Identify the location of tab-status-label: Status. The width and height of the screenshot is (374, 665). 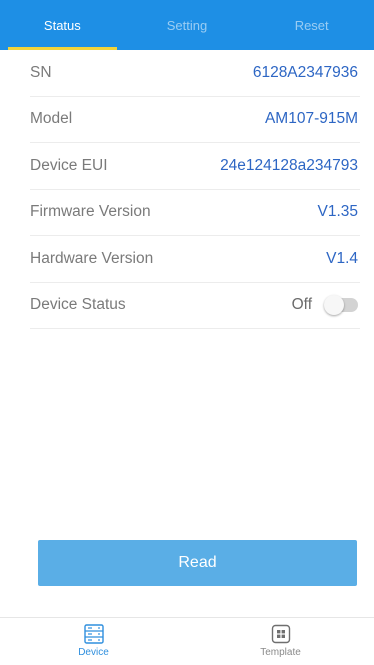
(62, 25).